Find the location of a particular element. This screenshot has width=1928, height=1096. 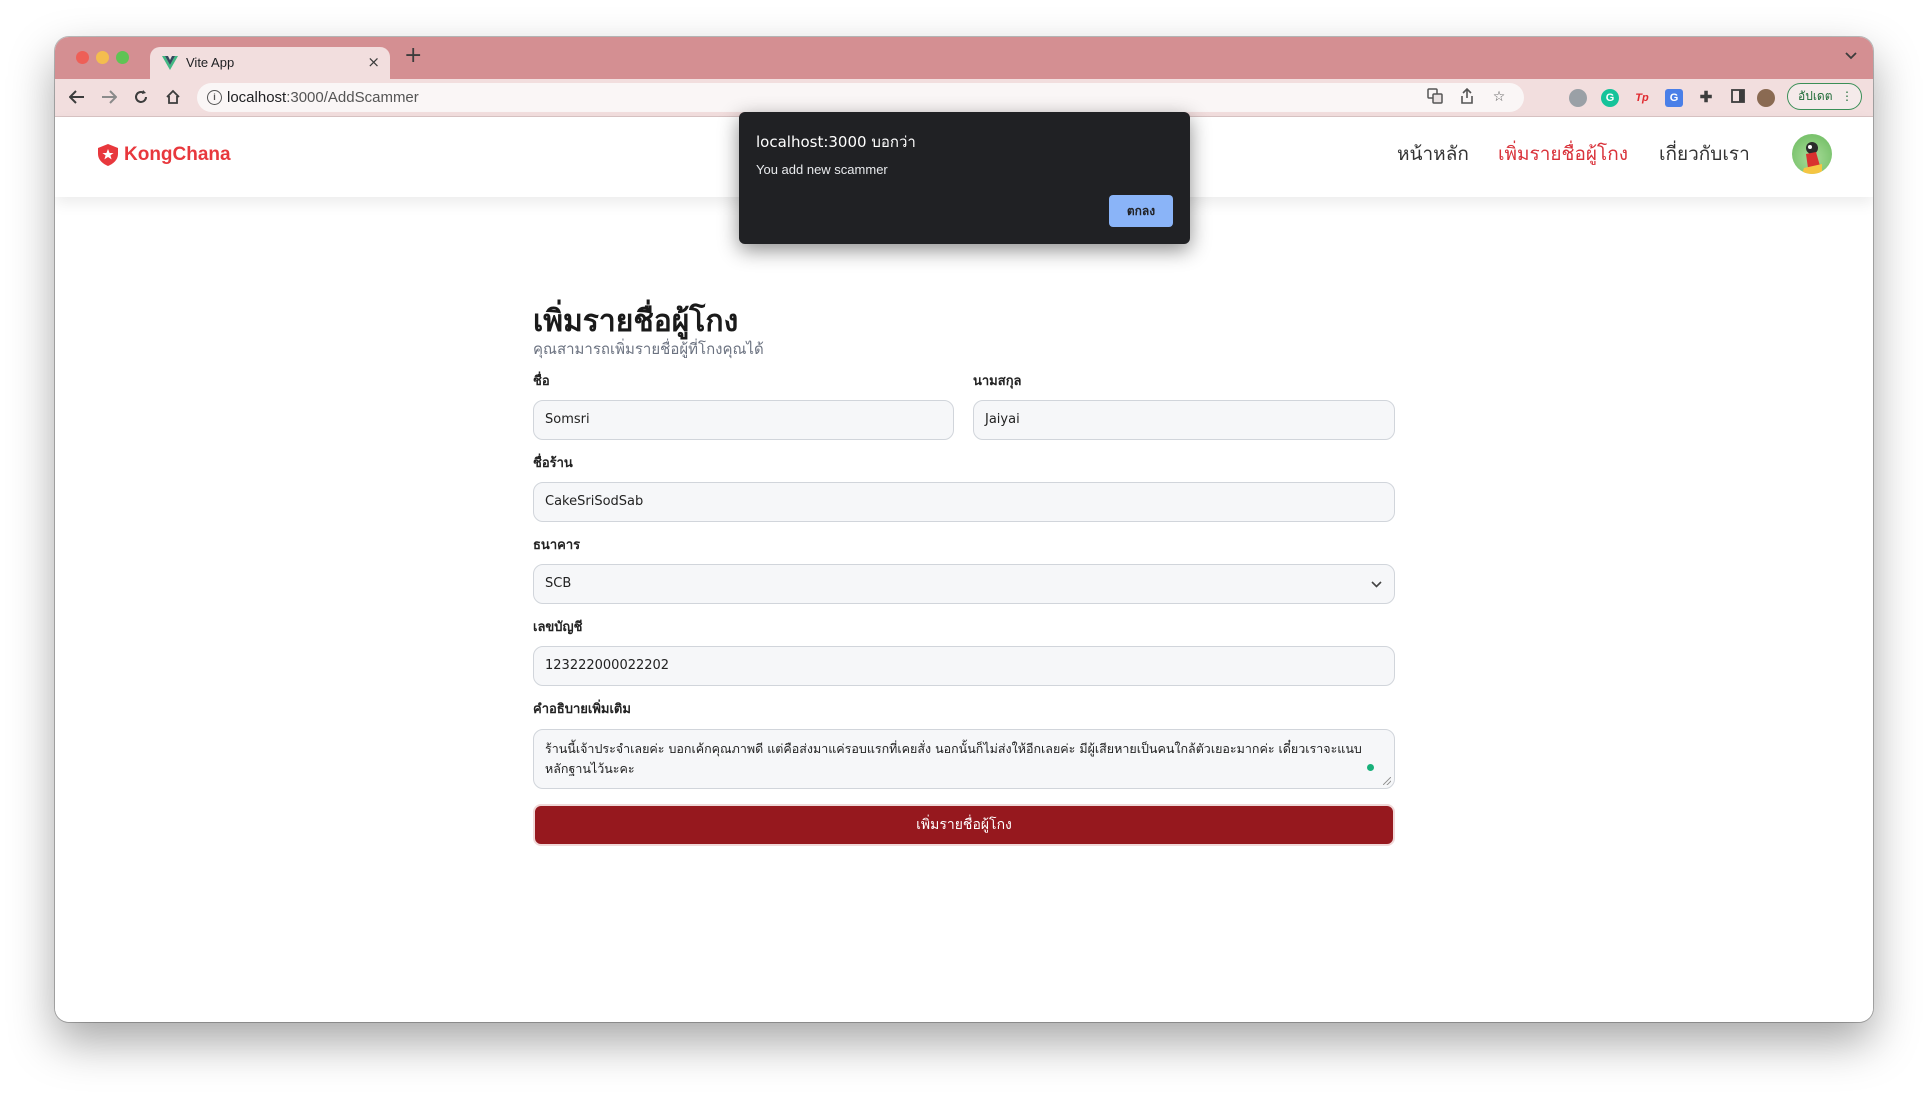

shop-name-label: ชื่อร้าน is located at coordinates (553, 463).